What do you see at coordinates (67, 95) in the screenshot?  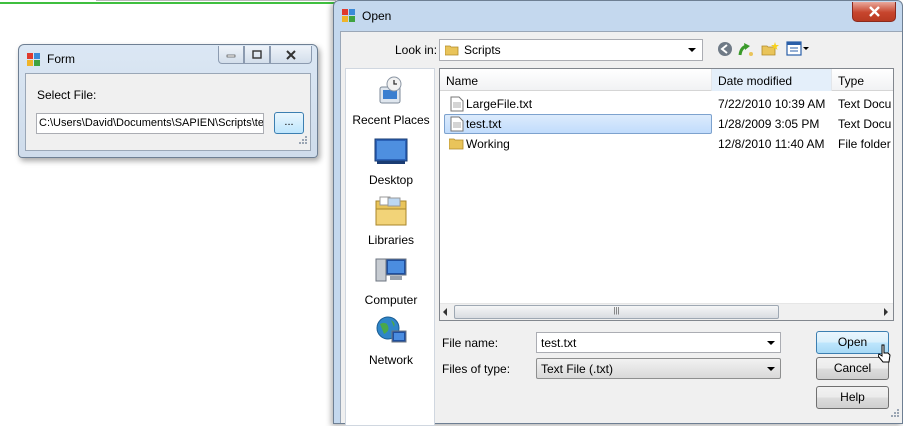 I see `select-file-label: Select File:` at bounding box center [67, 95].